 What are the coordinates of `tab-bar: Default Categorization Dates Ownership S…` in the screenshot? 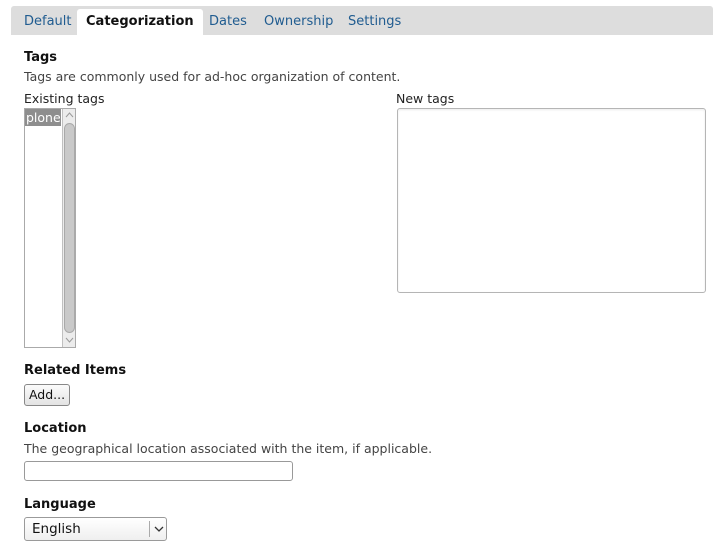 It's located at (362, 20).